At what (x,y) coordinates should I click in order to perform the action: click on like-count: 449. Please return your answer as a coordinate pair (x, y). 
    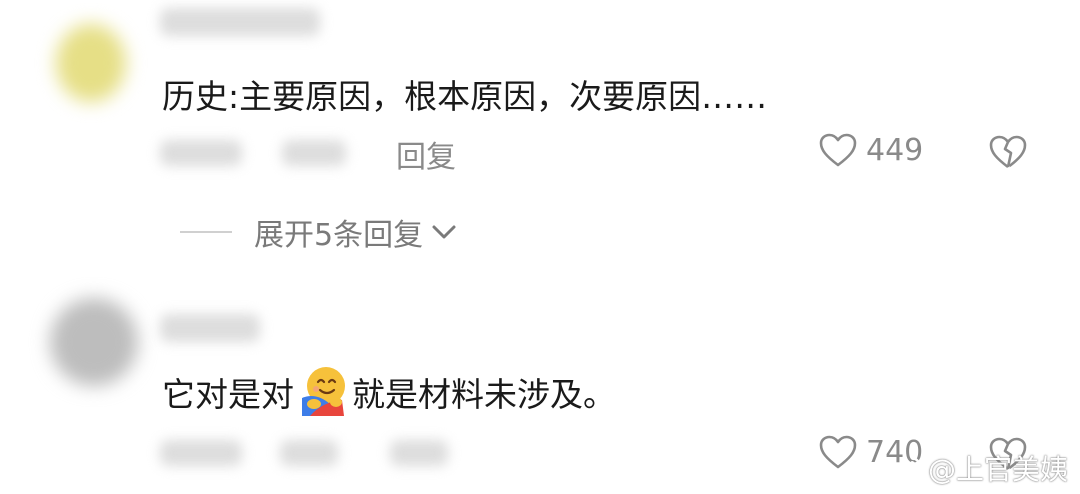
    Looking at the image, I should click on (895, 150).